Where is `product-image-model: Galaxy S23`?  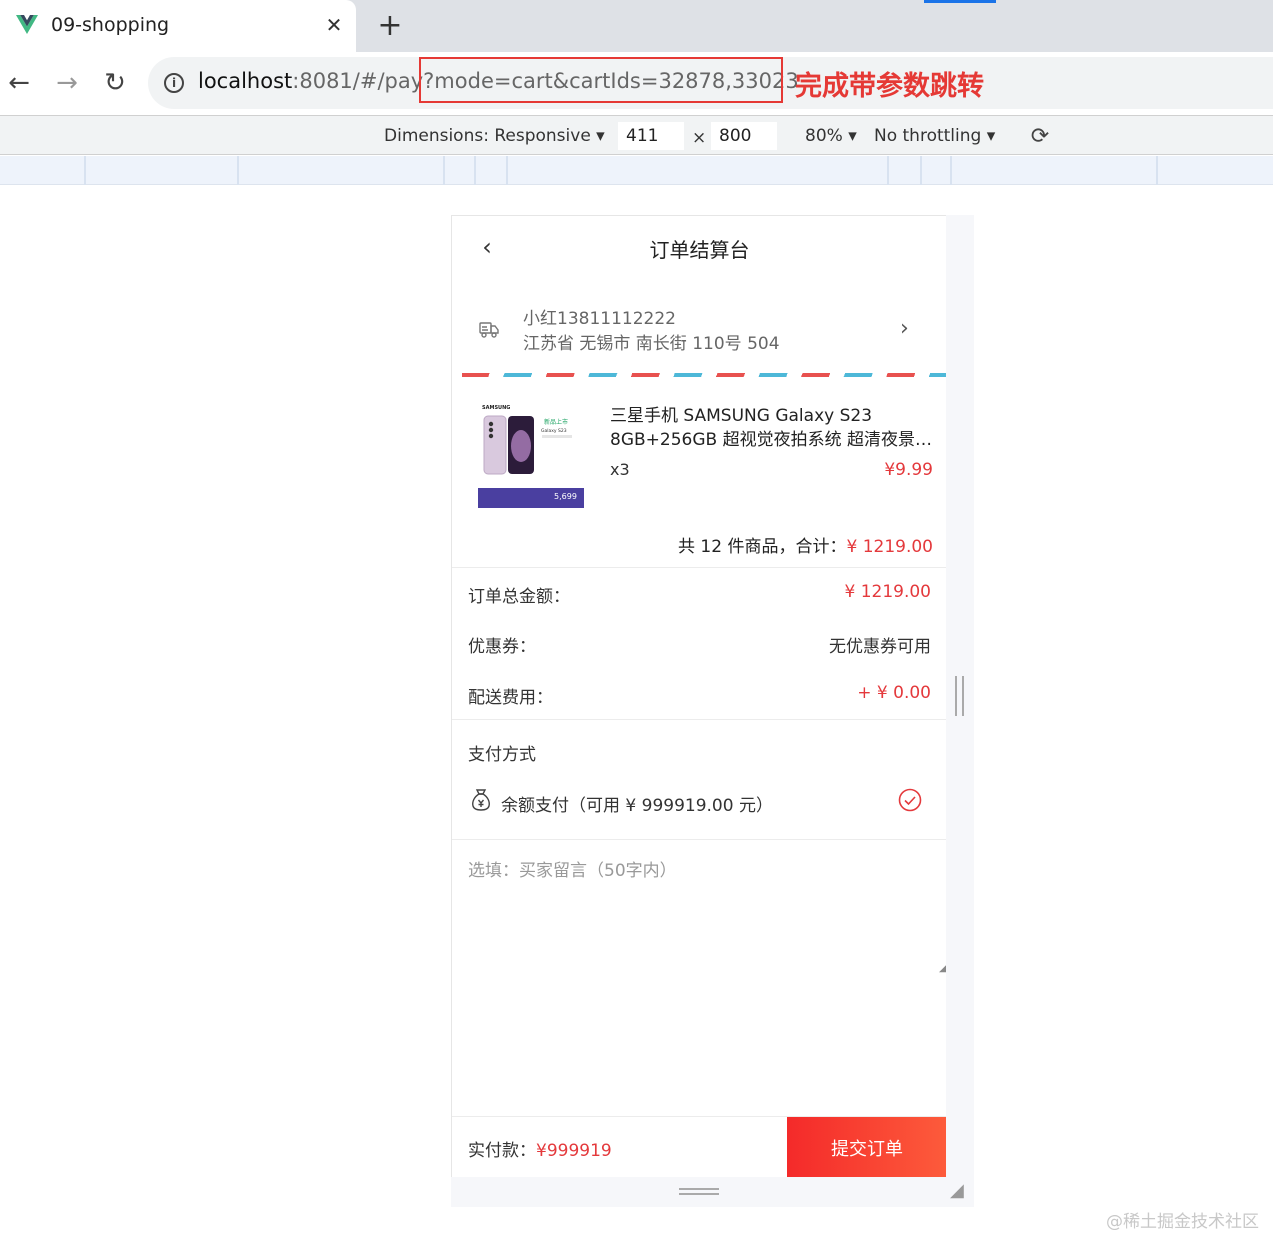
product-image-model: Galaxy S23 is located at coordinates (554, 431).